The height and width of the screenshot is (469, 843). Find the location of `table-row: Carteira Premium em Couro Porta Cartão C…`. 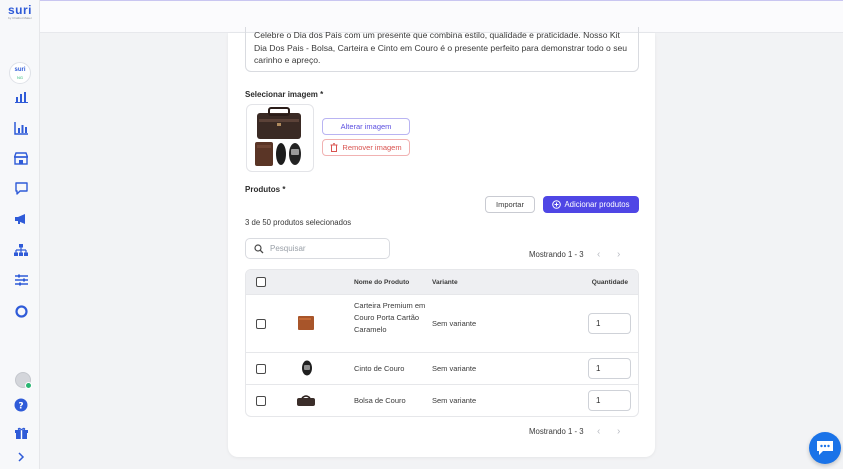

table-row: Carteira Premium em Couro Porta Cartão C… is located at coordinates (442, 323).